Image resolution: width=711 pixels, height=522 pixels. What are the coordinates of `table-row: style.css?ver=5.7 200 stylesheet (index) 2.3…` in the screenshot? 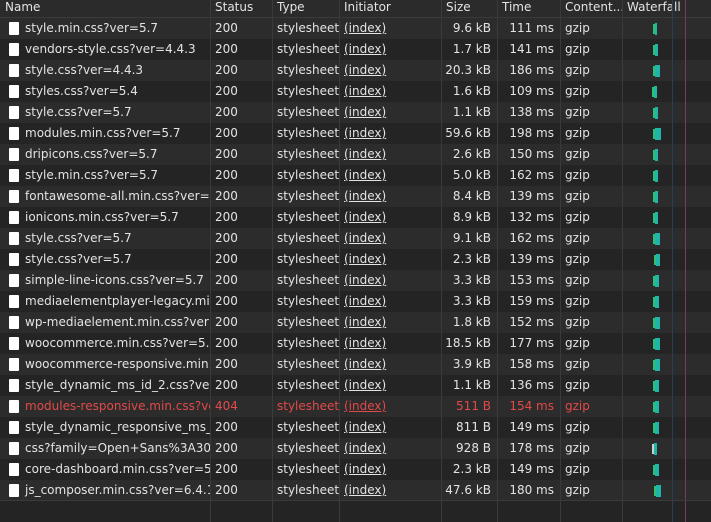 It's located at (355, 259).